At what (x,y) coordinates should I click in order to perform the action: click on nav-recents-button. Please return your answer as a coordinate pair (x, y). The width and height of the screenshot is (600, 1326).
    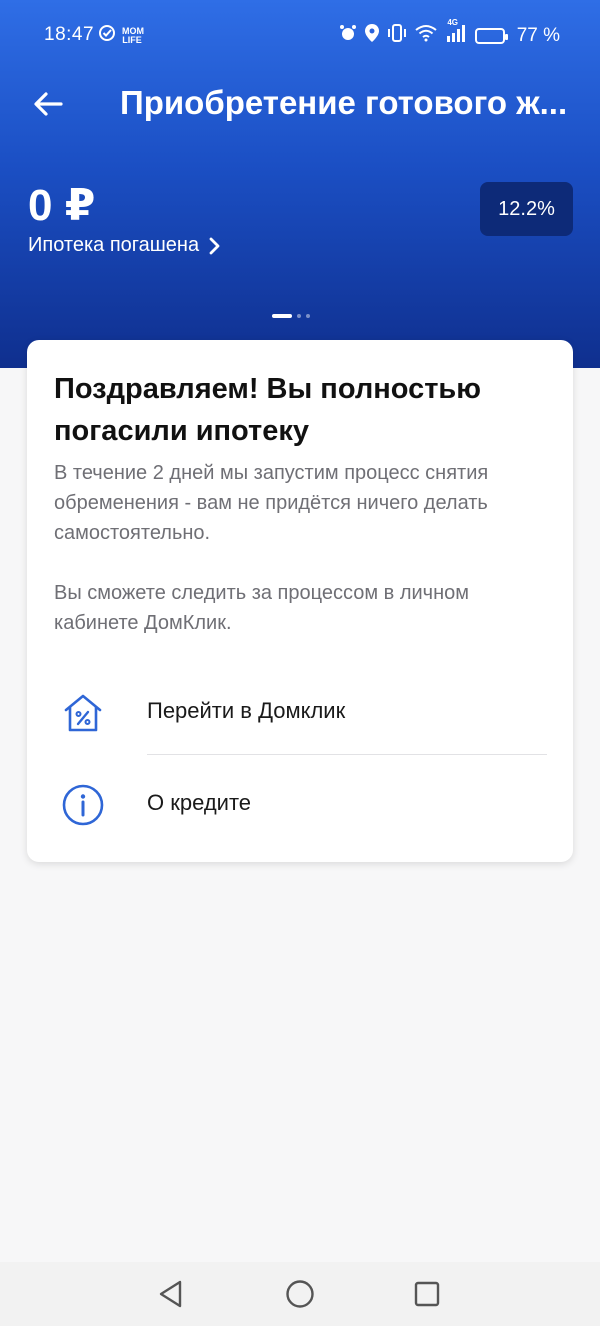
    Looking at the image, I should click on (427, 1294).